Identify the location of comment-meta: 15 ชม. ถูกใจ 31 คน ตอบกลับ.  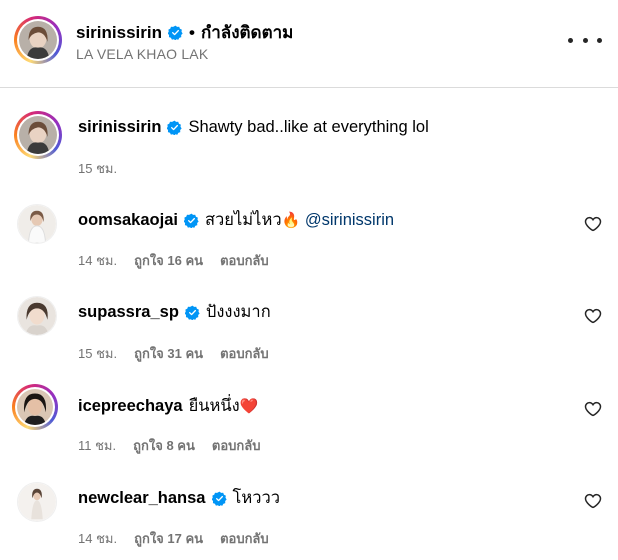
(173, 353).